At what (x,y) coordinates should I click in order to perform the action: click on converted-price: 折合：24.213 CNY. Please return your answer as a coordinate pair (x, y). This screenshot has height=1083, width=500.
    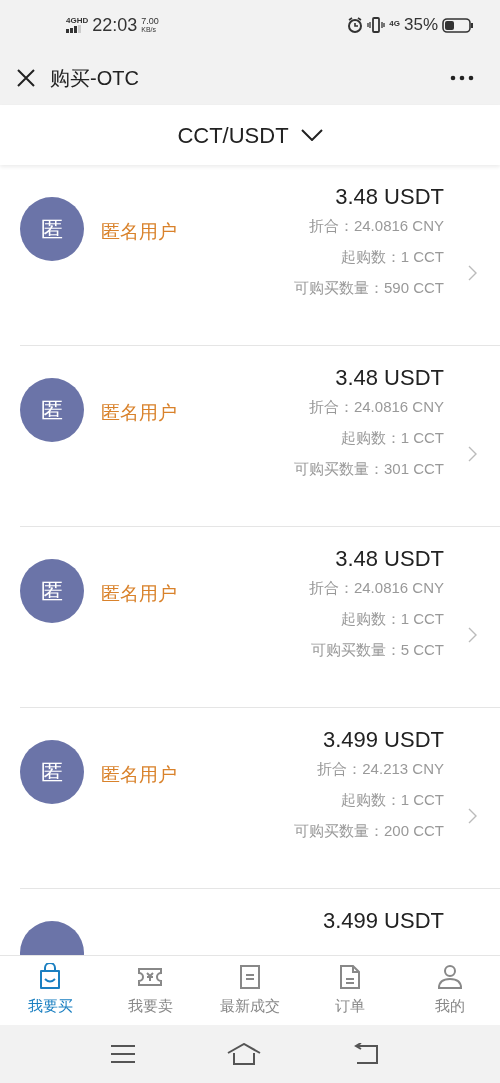
    Looking at the image, I should click on (380, 769).